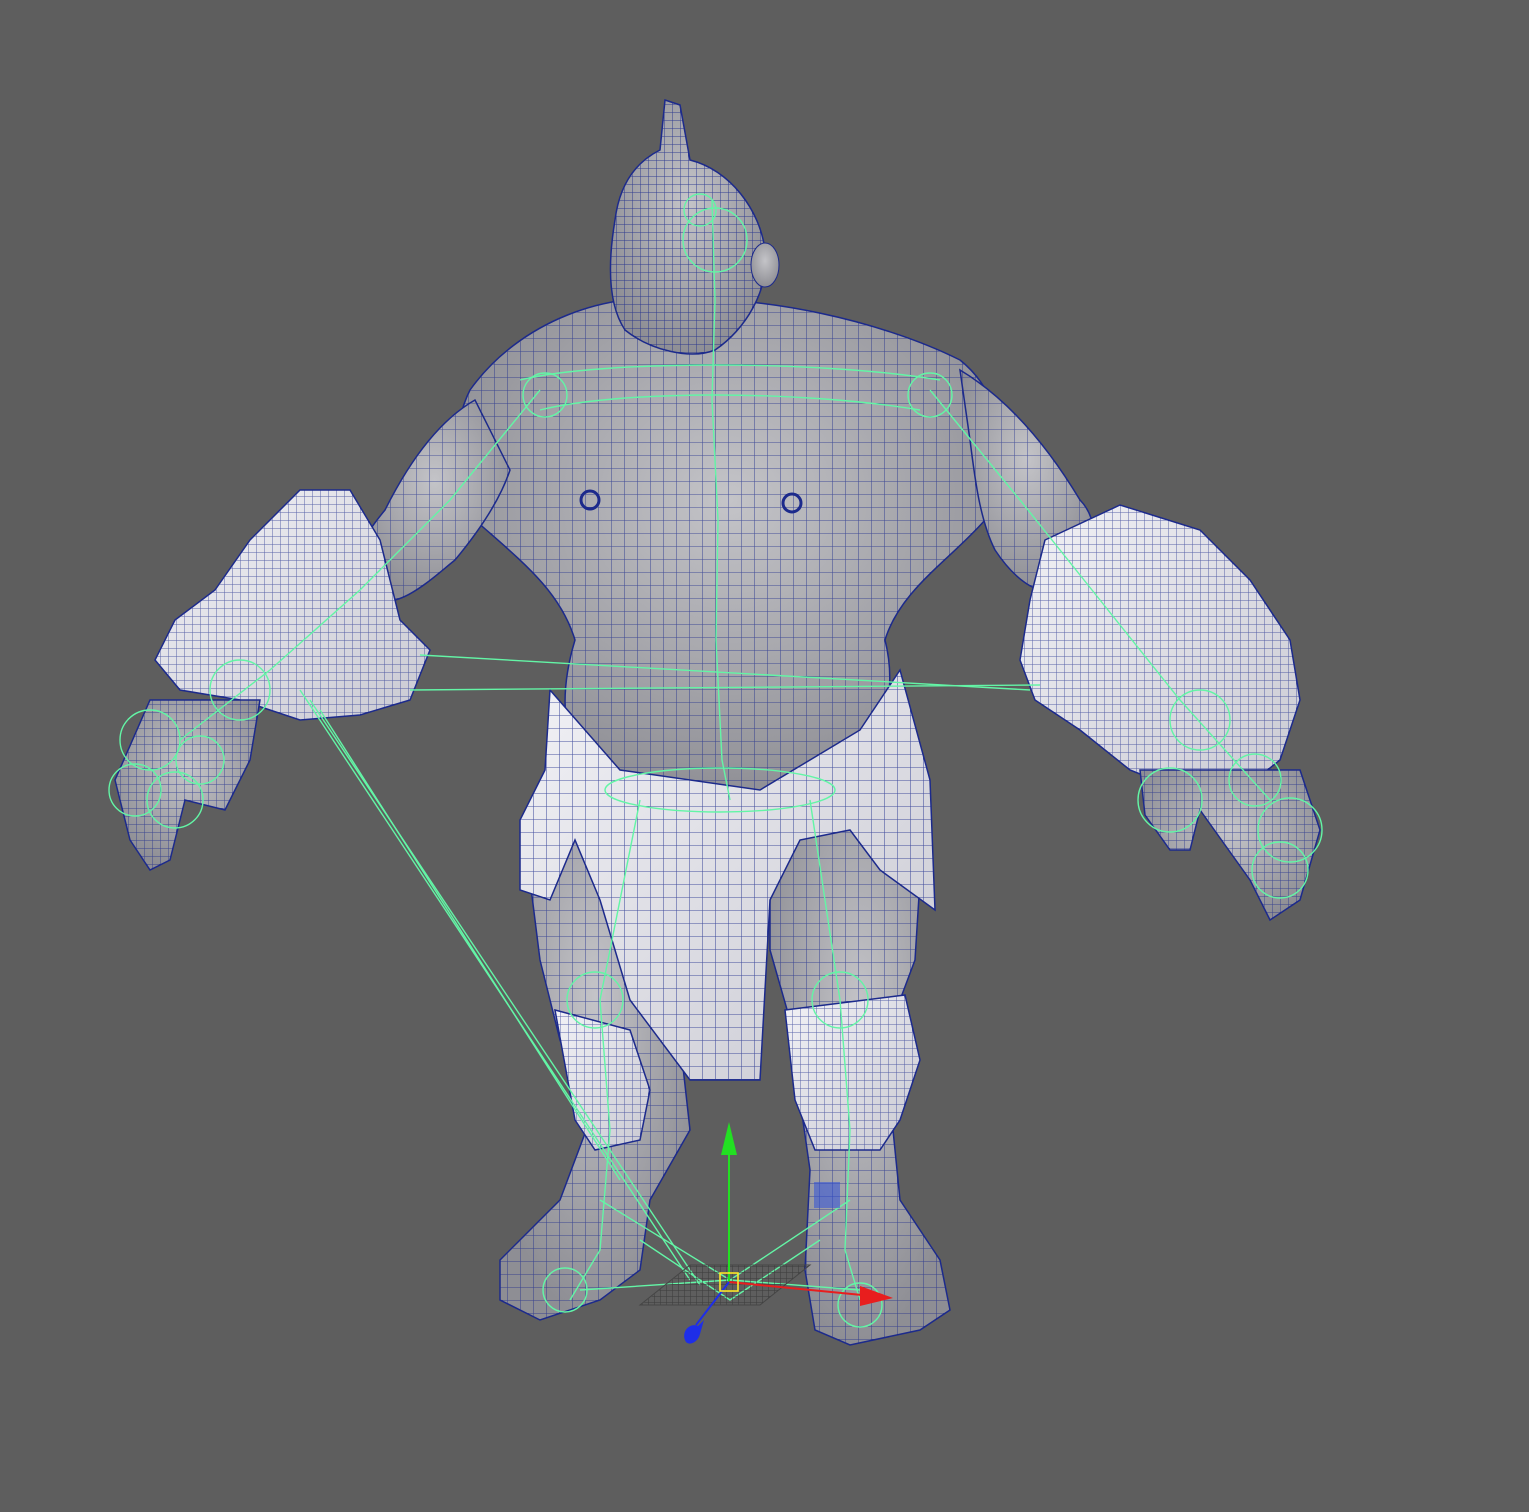  Describe the element at coordinates (694, 1332) in the screenshot. I see `z-axis-arrow-icon` at that location.